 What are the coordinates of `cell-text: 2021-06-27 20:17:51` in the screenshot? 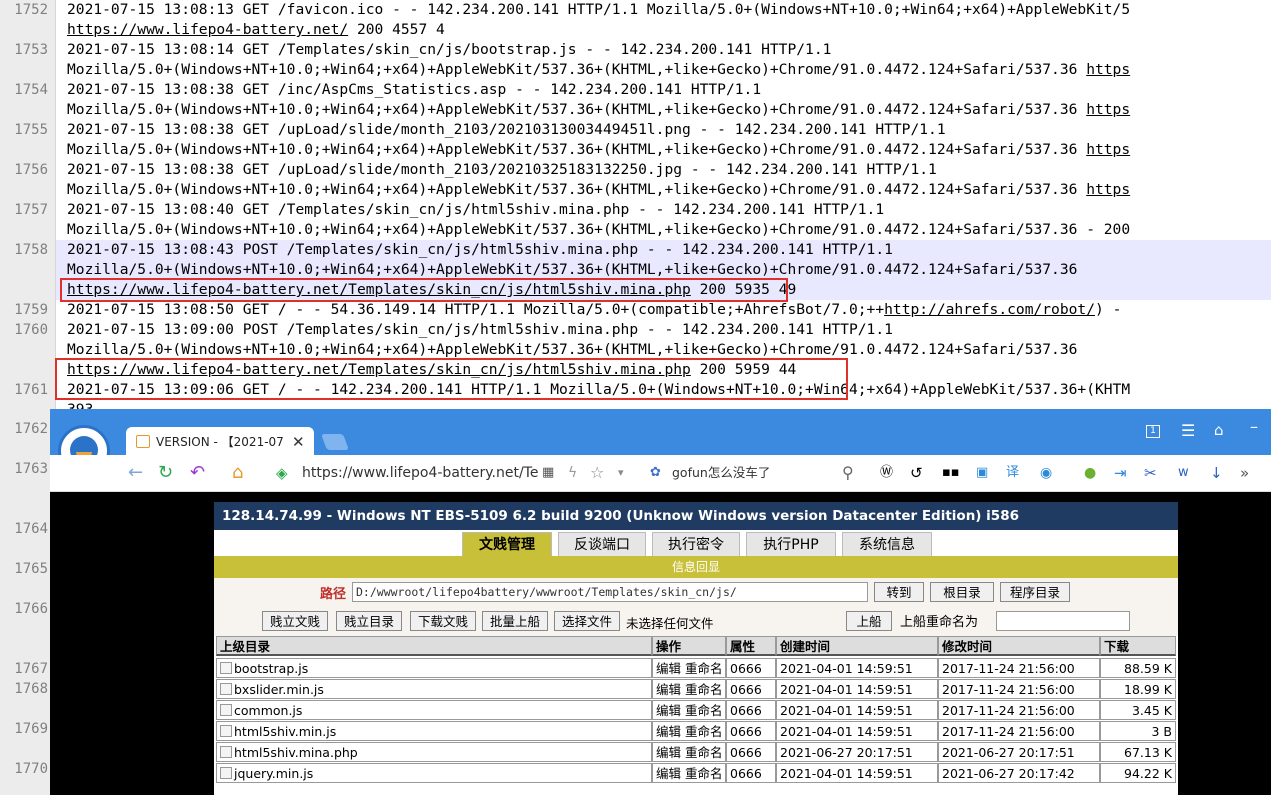 It's located at (1008, 752).